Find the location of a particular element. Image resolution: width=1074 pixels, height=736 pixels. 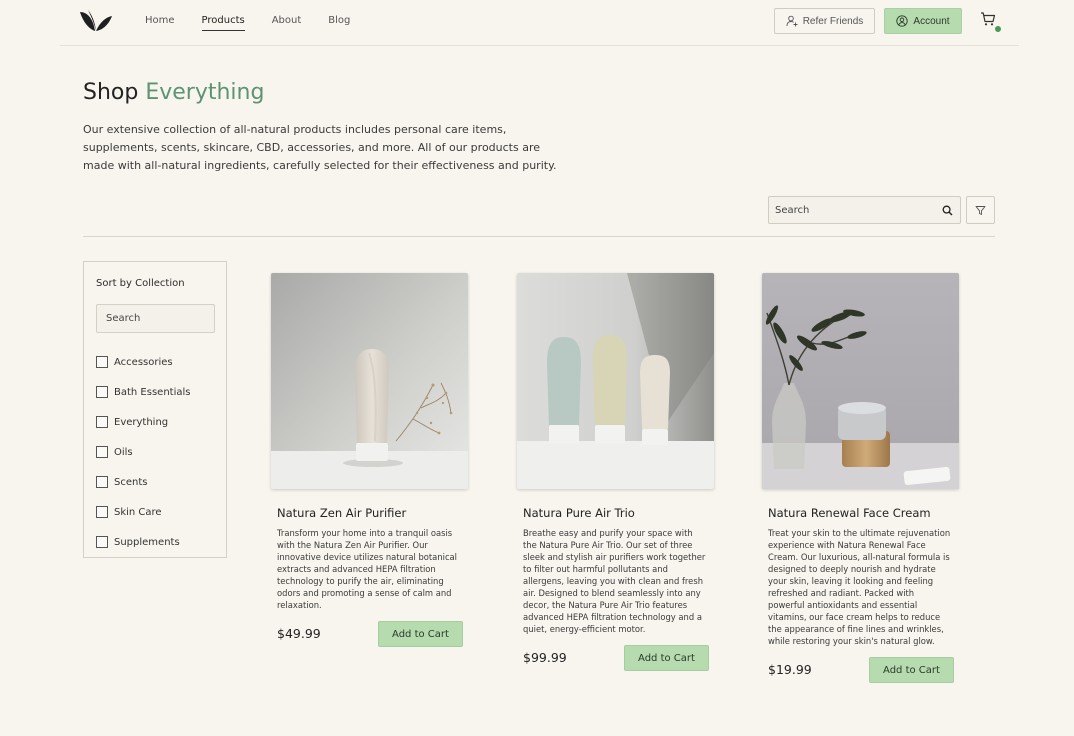

cart-button is located at coordinates (991, 22).